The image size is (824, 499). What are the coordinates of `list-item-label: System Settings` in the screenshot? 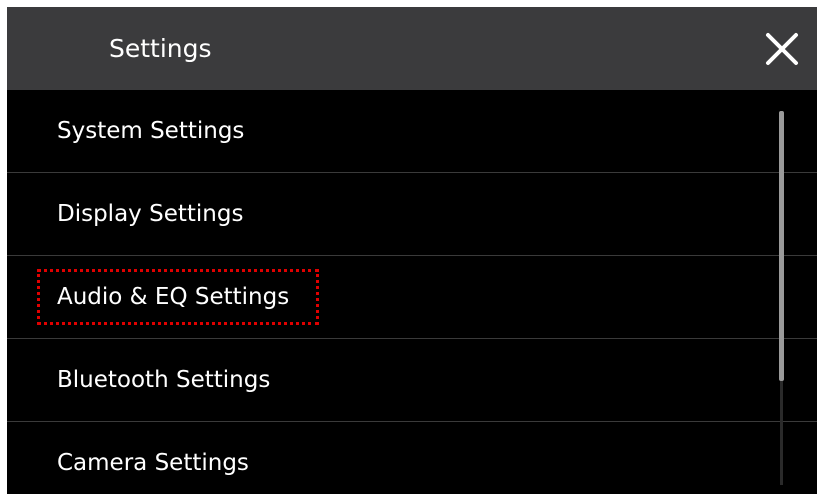 It's located at (151, 131).